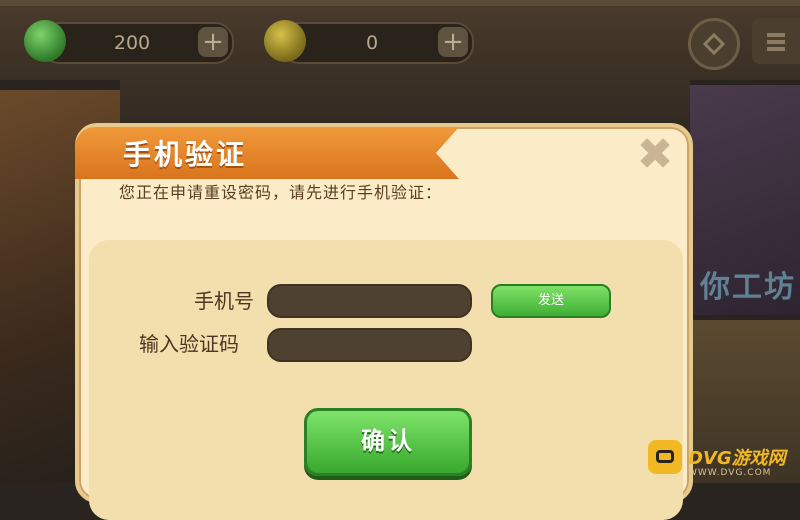  What do you see at coordinates (267, 153) in the screenshot?
I see `title-ribbon: 手机验证` at bounding box center [267, 153].